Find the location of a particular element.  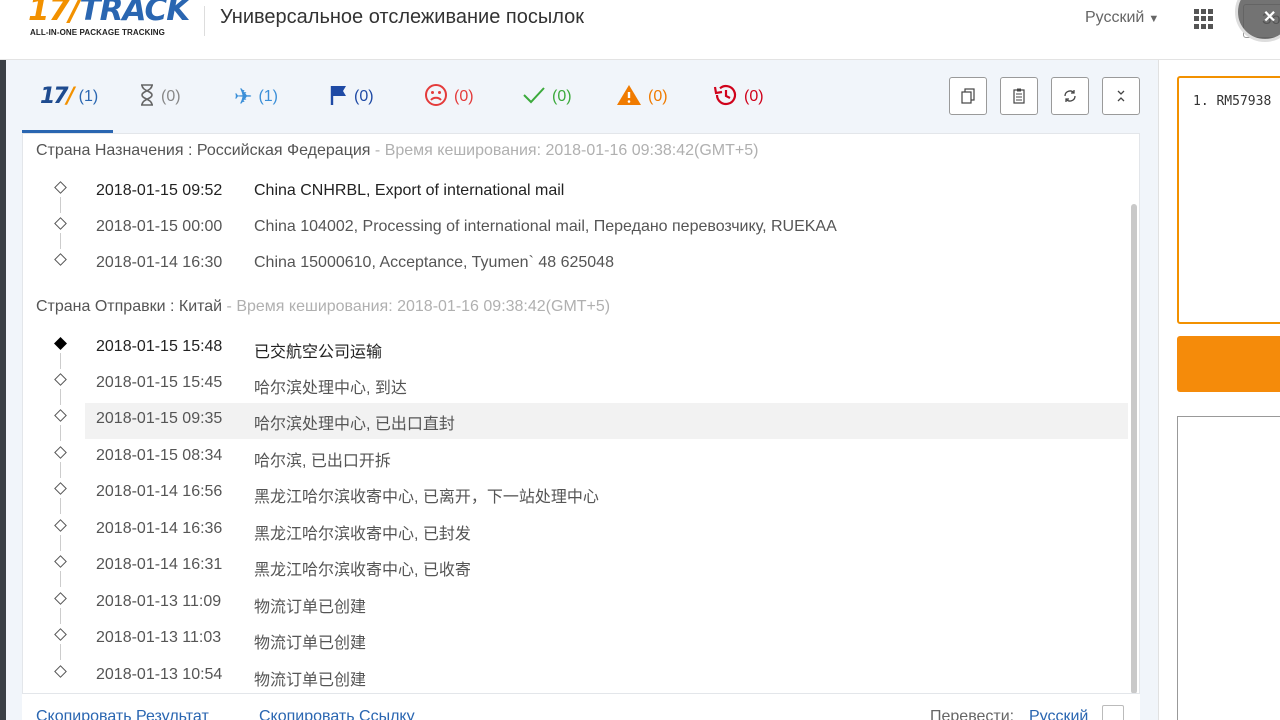

tab-not-found: (0) is located at coordinates (160, 97).